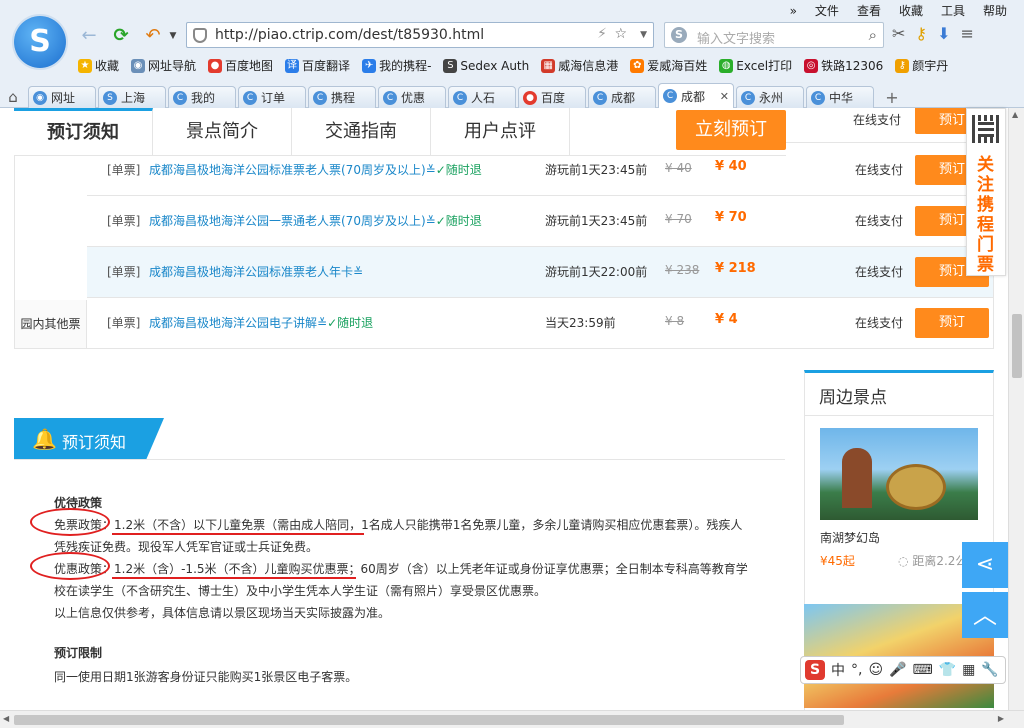 The width and height of the screenshot is (1024, 728). I want to click on undo-icon: ↶, so click(153, 36).